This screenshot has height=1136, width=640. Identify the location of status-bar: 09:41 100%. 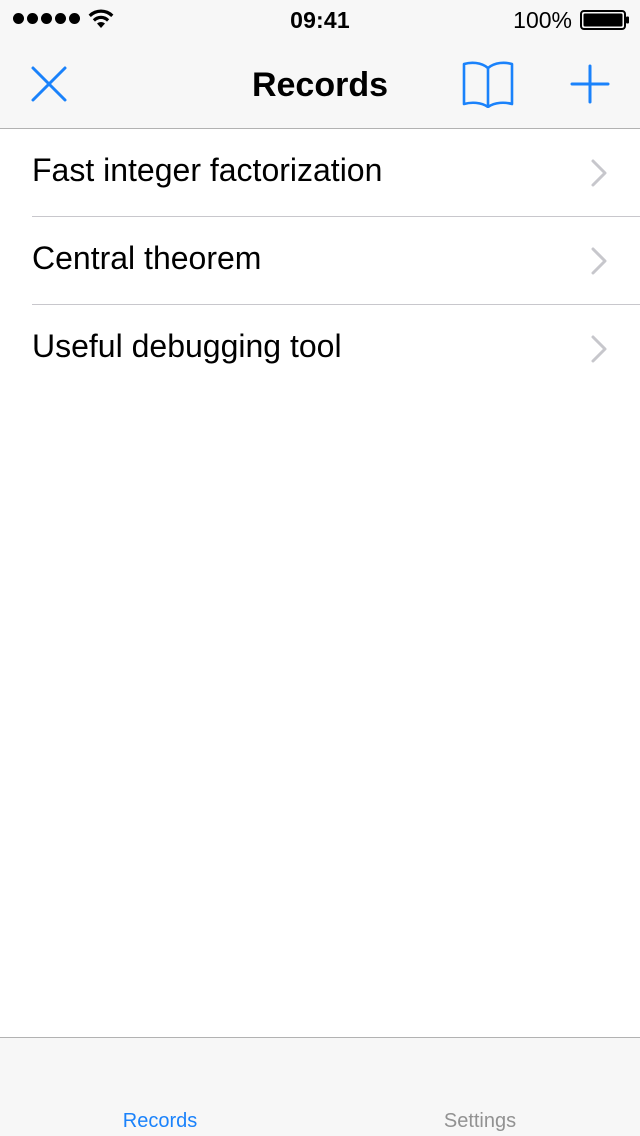
(320, 20).